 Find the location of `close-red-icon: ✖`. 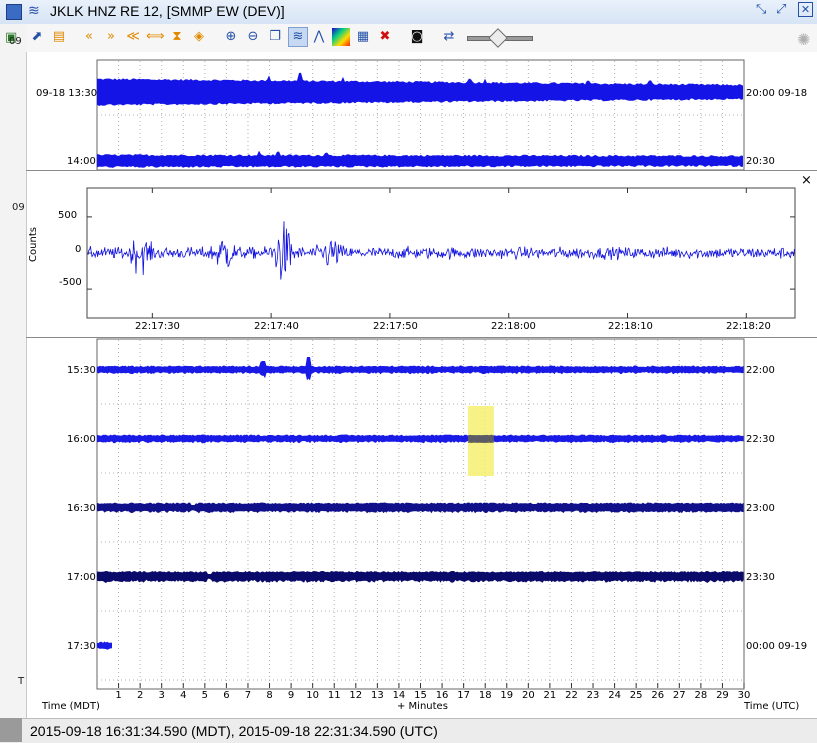

close-red-icon: ✖ is located at coordinates (385, 37).